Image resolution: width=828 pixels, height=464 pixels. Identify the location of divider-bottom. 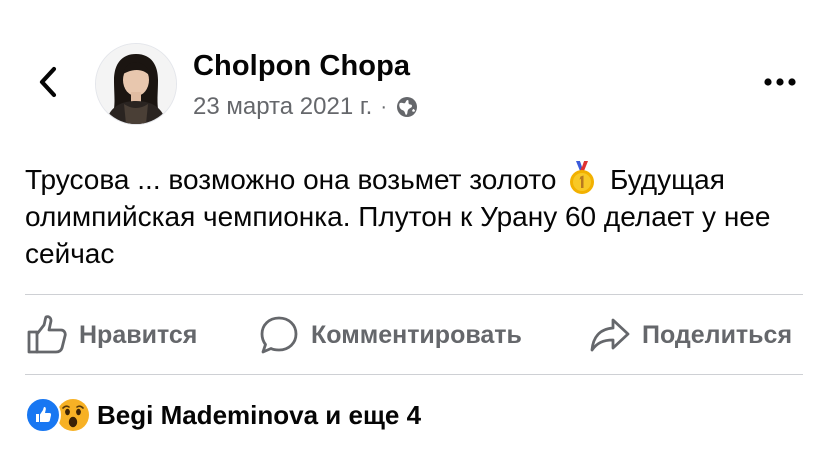
(414, 374).